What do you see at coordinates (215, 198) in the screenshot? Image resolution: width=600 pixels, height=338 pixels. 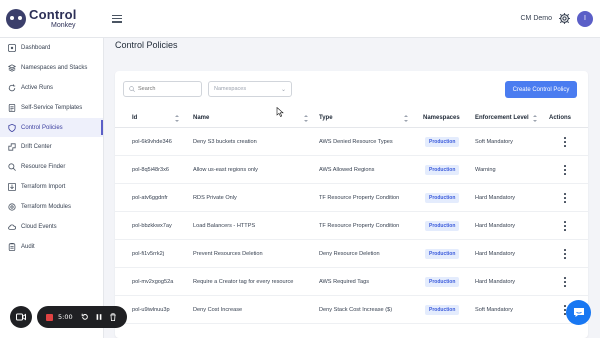 I see `policy-name: RDS Private Only` at bounding box center [215, 198].